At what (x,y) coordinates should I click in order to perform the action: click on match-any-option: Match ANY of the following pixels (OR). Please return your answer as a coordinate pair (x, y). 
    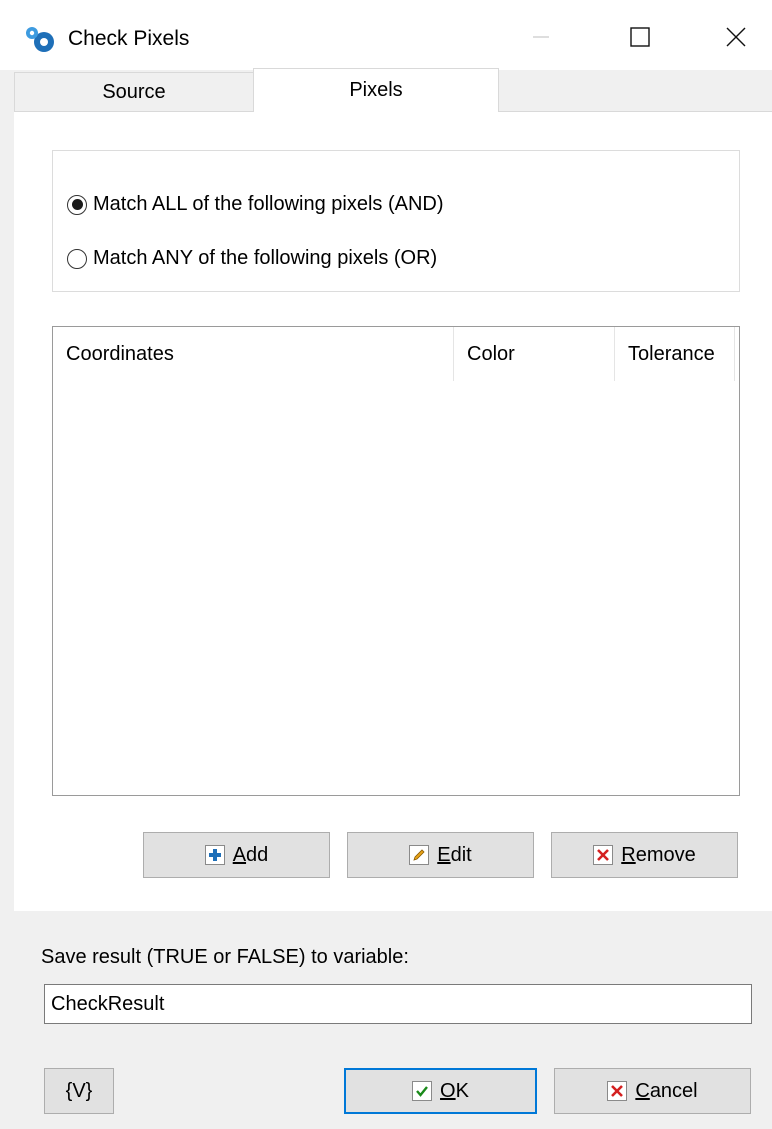
    Looking at the image, I should click on (252, 258).